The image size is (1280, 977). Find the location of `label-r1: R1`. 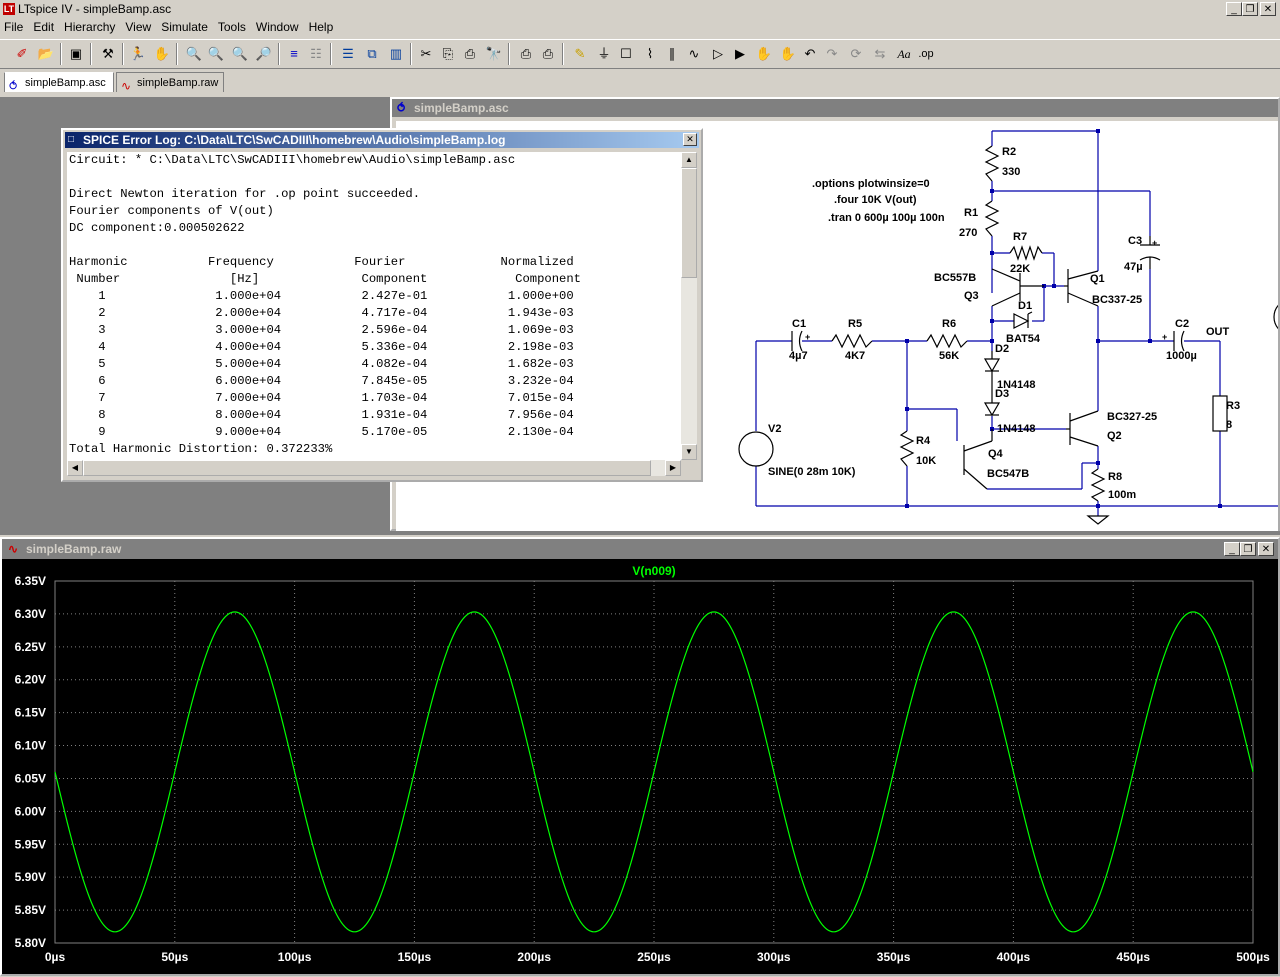

label-r1: R1 is located at coordinates (971, 213).